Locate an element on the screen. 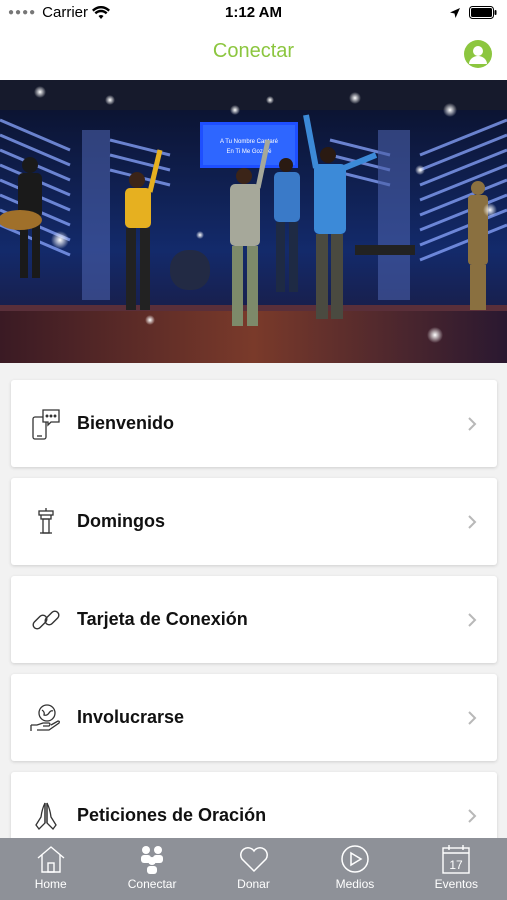 Image resolution: width=507 pixels, height=900 pixels. people-icon is located at coordinates (152, 860).